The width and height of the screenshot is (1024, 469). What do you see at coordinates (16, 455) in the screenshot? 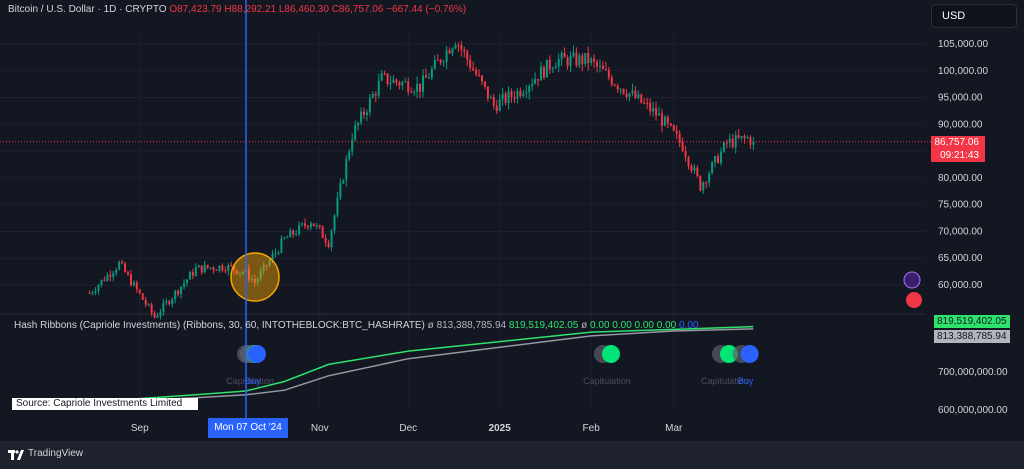
I see `tradingview-logo-icon` at bounding box center [16, 455].